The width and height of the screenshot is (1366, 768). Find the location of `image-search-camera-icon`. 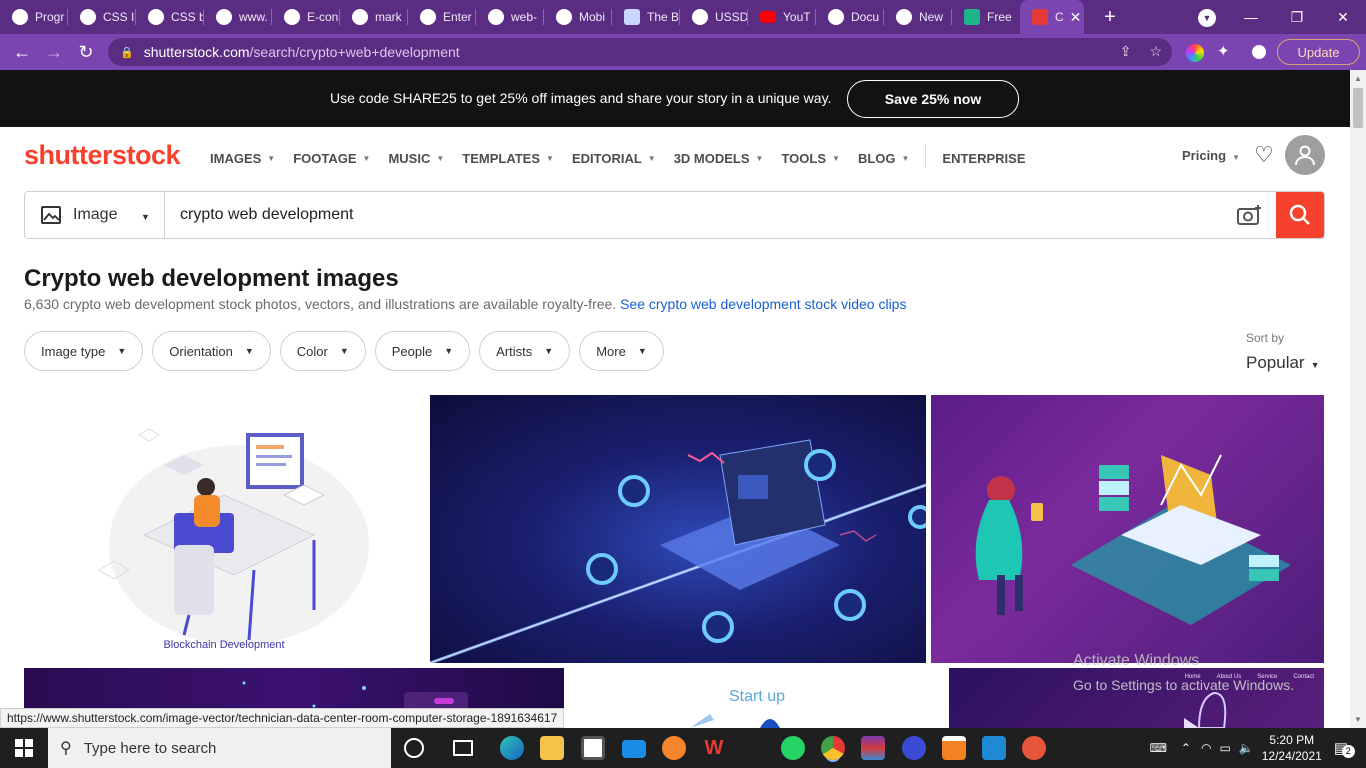

image-search-camera-icon is located at coordinates (1250, 215).